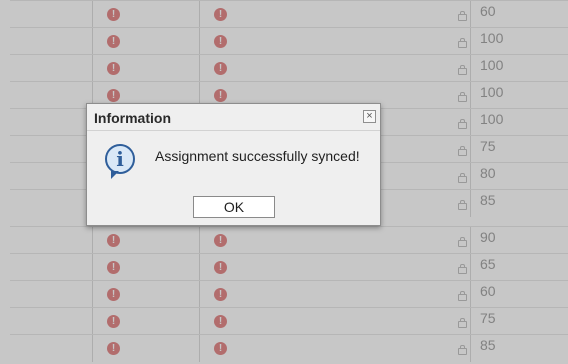 The width and height of the screenshot is (568, 364). What do you see at coordinates (233, 130) in the screenshot?
I see `dialog-divider` at bounding box center [233, 130].